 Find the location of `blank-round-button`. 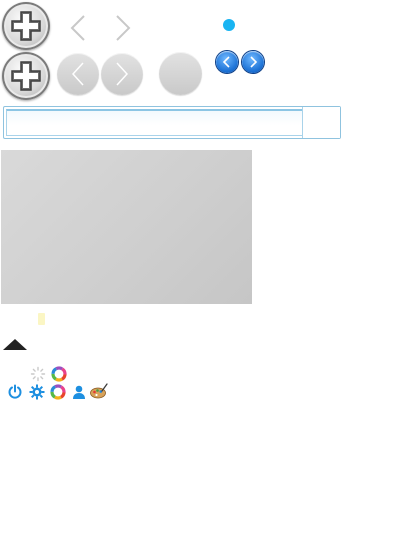

blank-round-button is located at coordinates (180, 73).